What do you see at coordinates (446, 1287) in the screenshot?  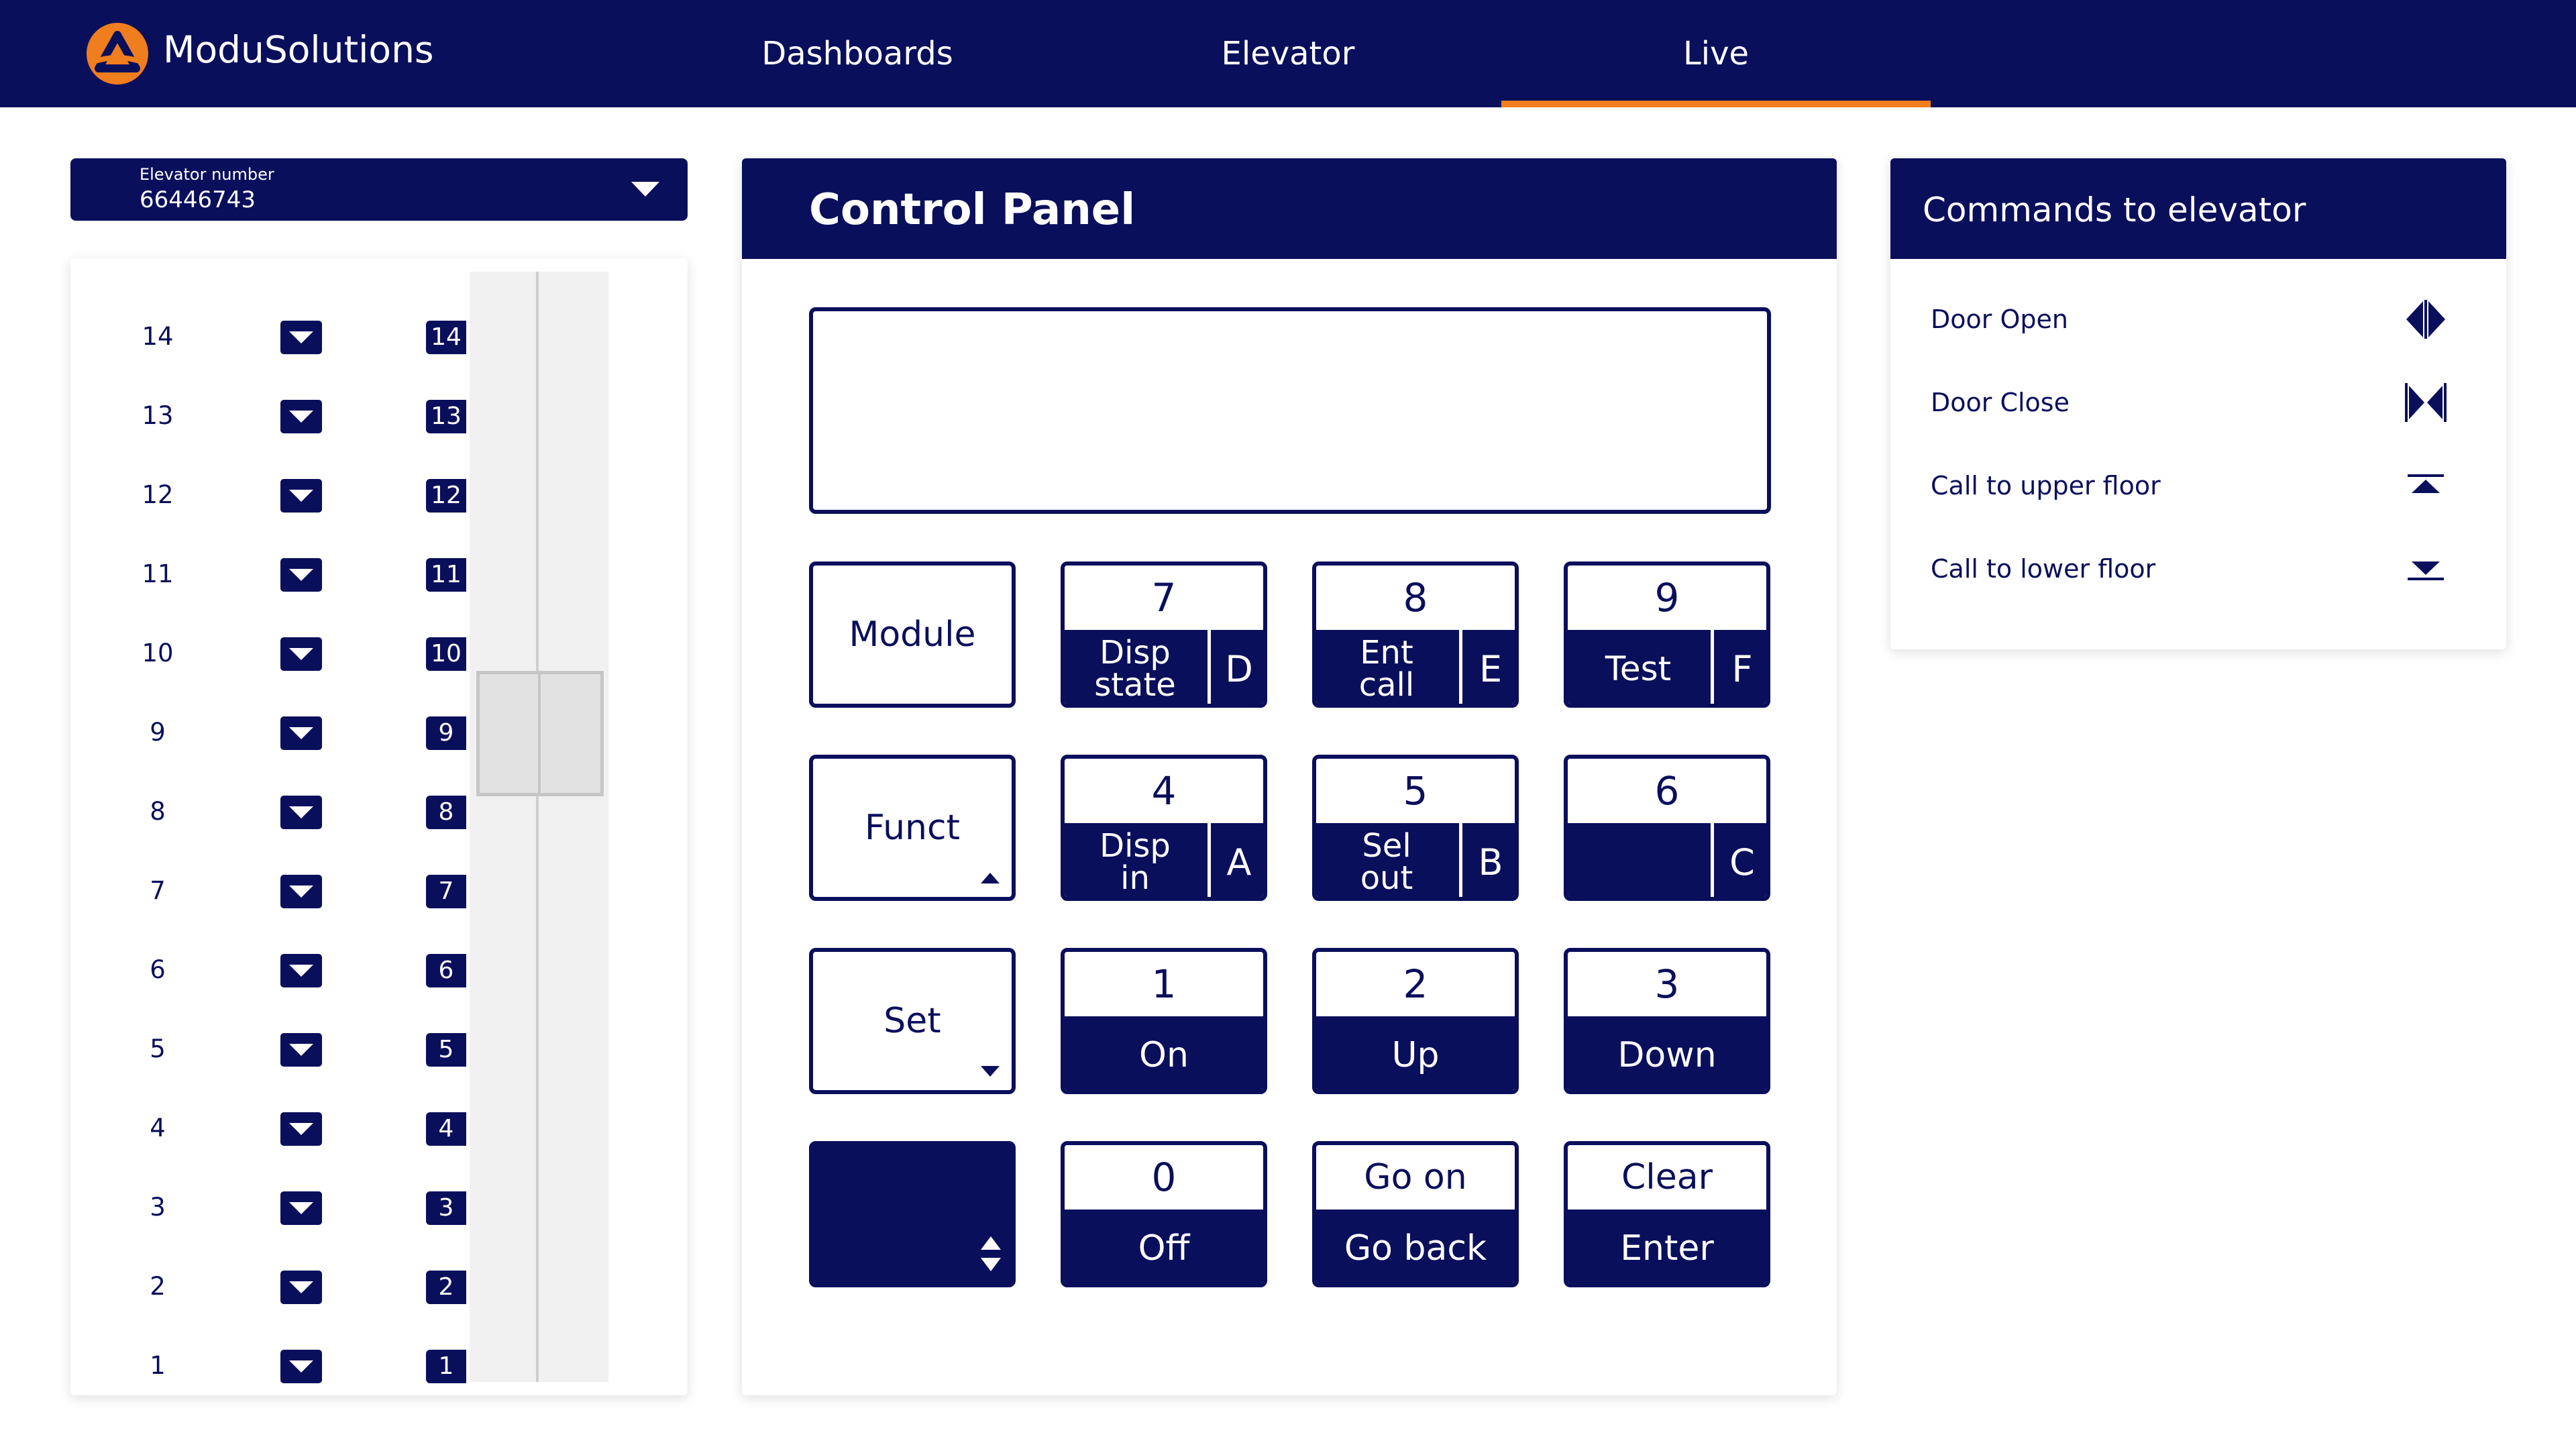 I see `floor-indicator-badge: 2` at bounding box center [446, 1287].